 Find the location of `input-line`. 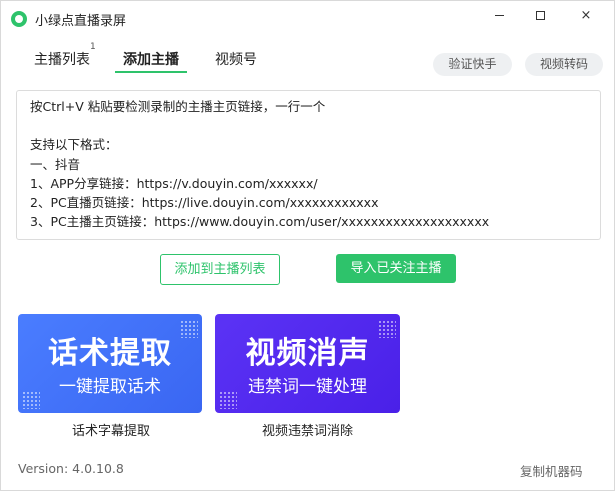

input-line is located at coordinates (308, 125).